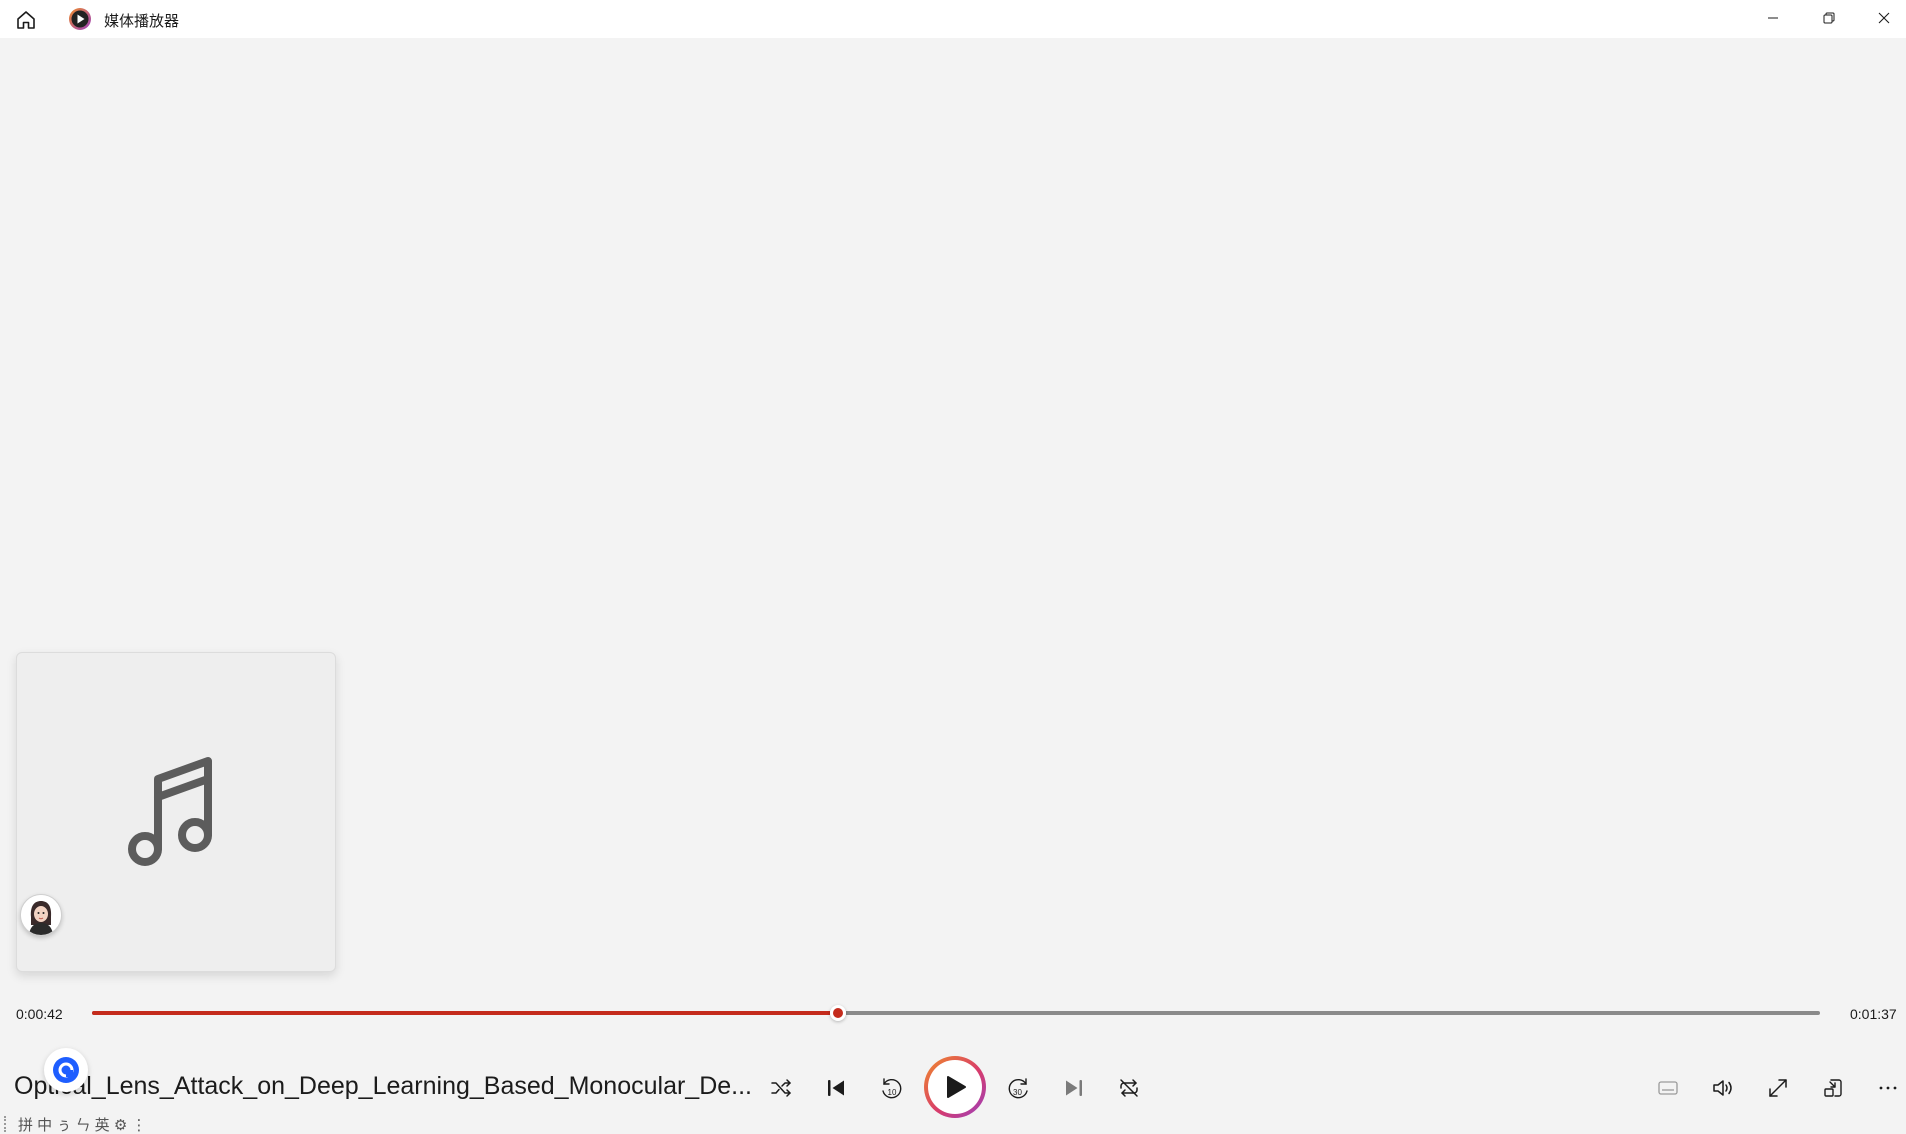  I want to click on album-art, so click(176, 812).